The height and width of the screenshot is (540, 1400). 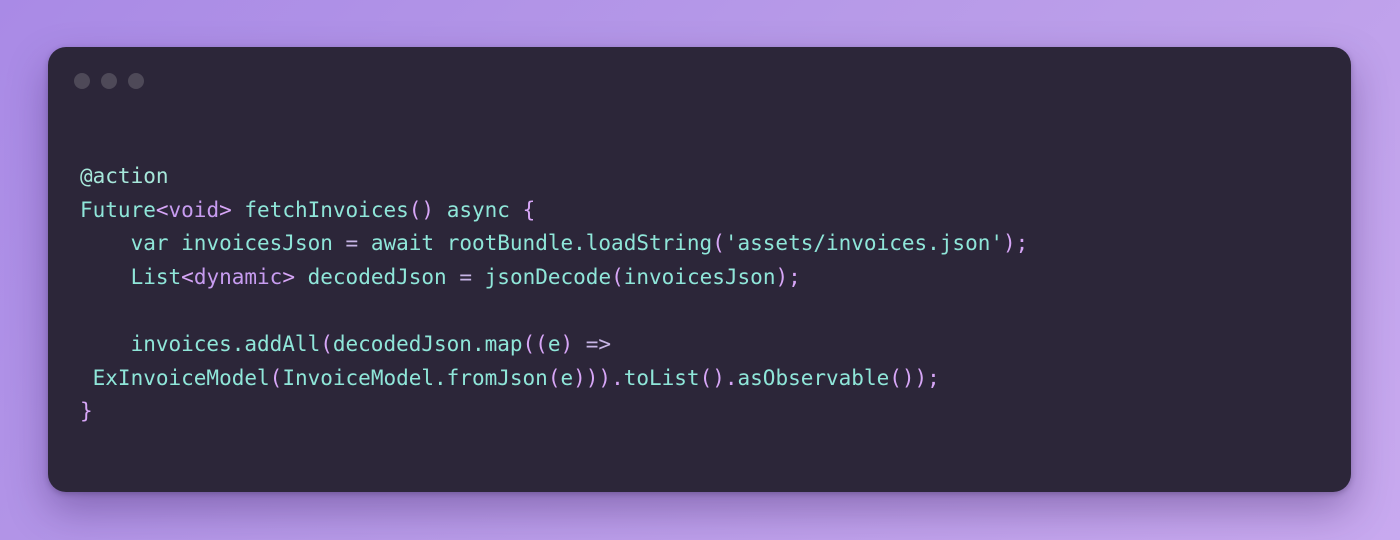 What do you see at coordinates (554, 177) in the screenshot?
I see `code-line: @action` at bounding box center [554, 177].